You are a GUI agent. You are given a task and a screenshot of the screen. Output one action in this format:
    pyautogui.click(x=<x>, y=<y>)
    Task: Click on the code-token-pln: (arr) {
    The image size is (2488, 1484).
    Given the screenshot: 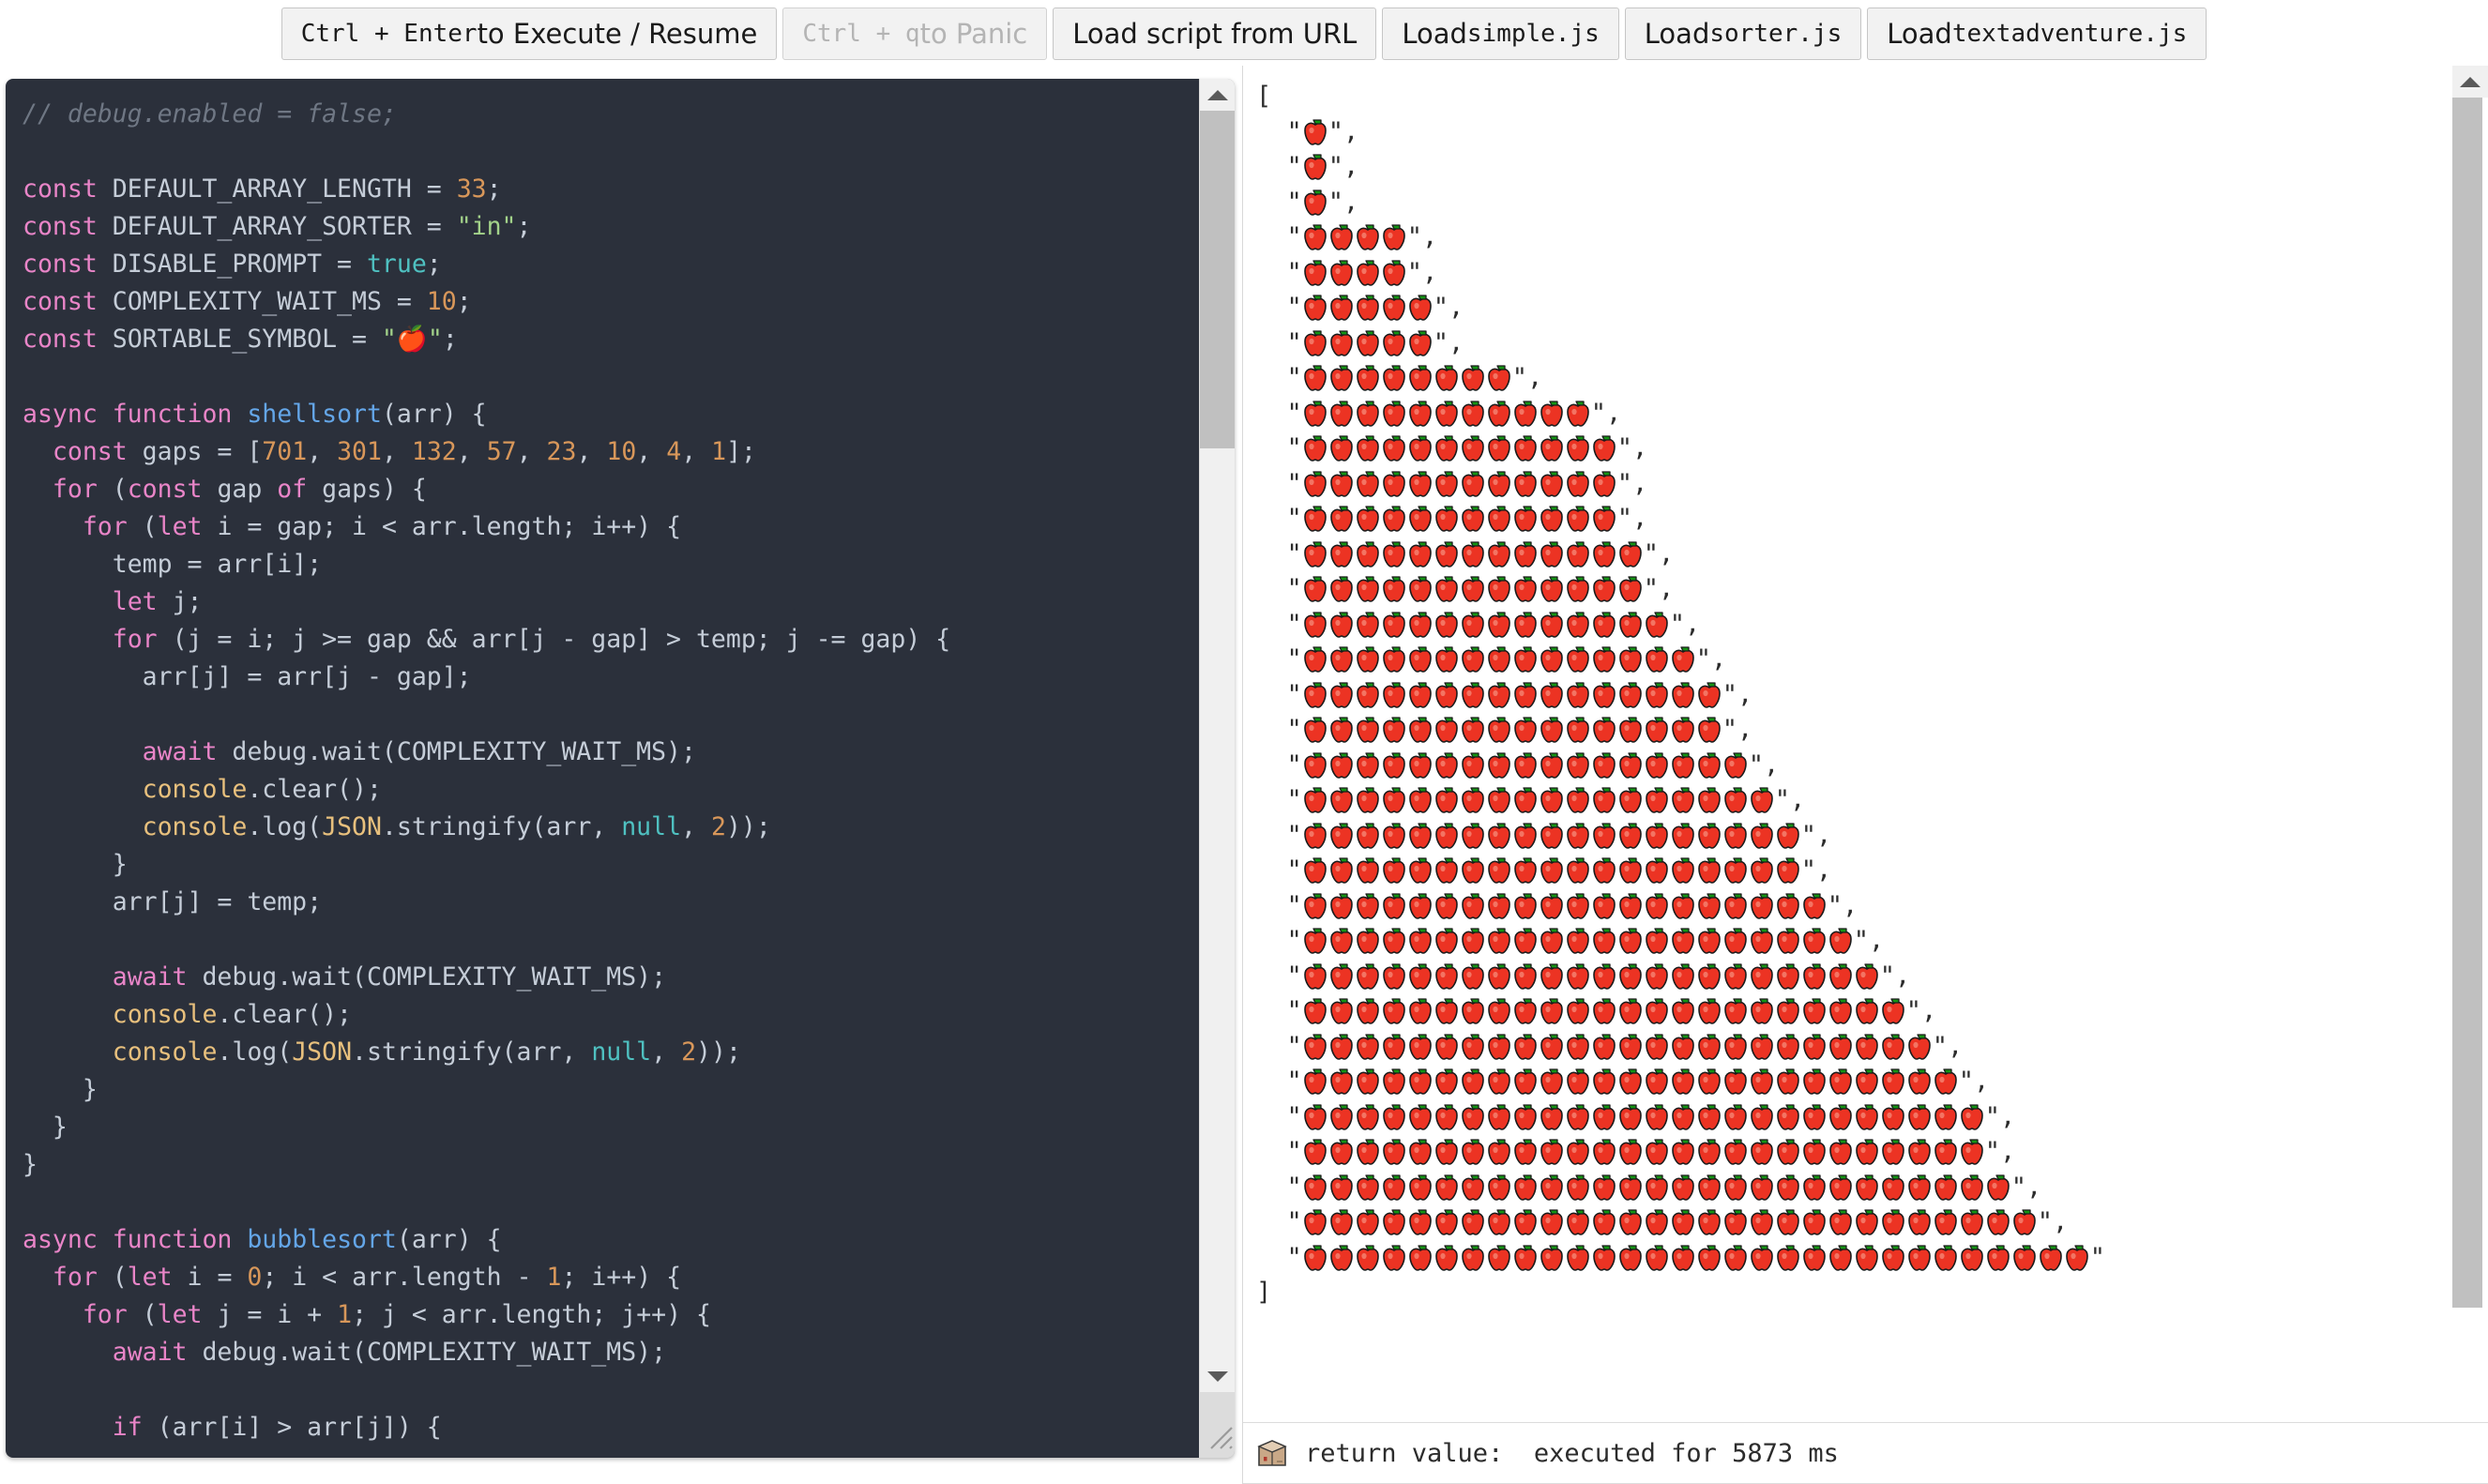 What is the action you would take?
    pyautogui.click(x=449, y=1240)
    